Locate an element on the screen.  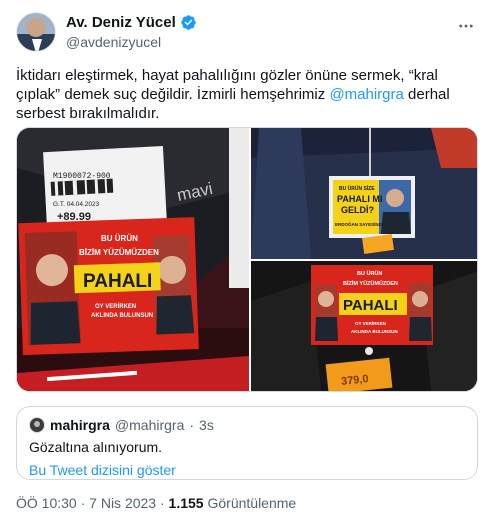
quoted-tweet-header: mahirgra @mahirgra · 3s is located at coordinates (247, 425).